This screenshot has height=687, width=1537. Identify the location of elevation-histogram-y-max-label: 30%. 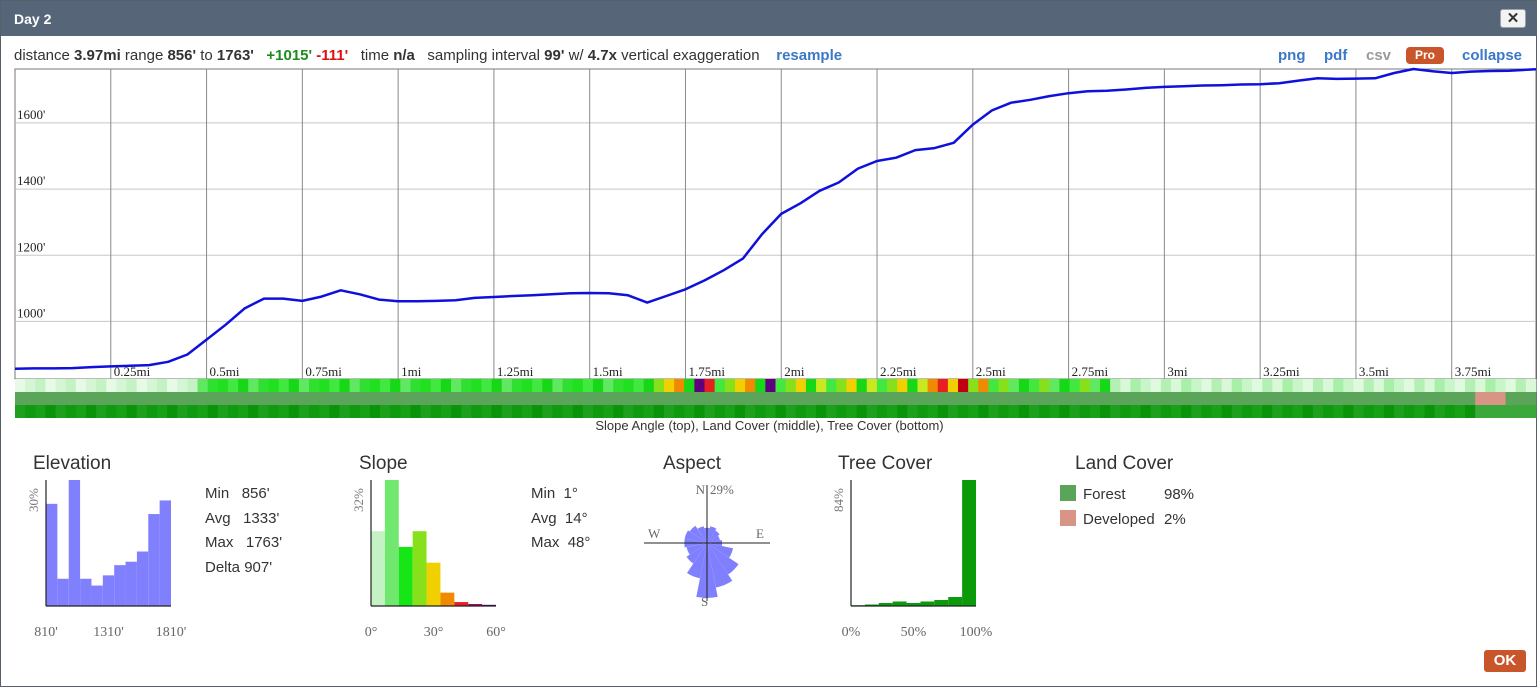
(33, 500).